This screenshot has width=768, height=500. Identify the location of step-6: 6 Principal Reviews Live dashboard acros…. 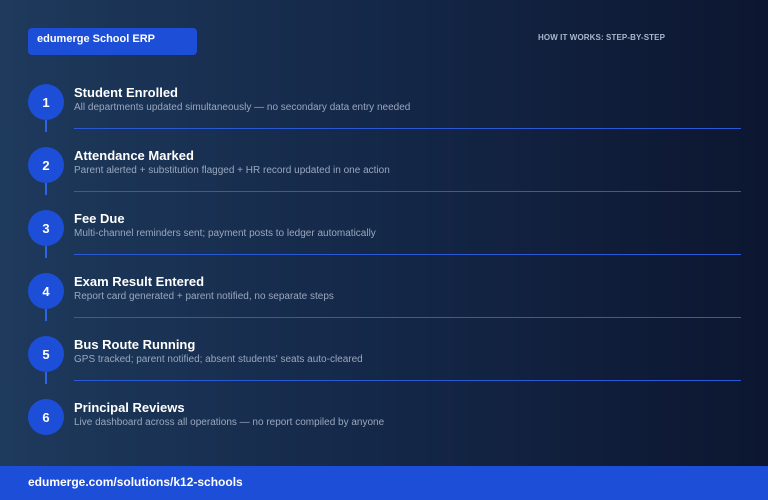
(384, 430).